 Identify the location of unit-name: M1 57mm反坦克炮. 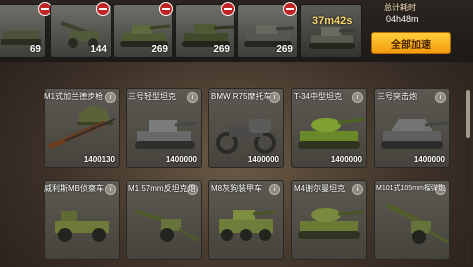
(162, 188).